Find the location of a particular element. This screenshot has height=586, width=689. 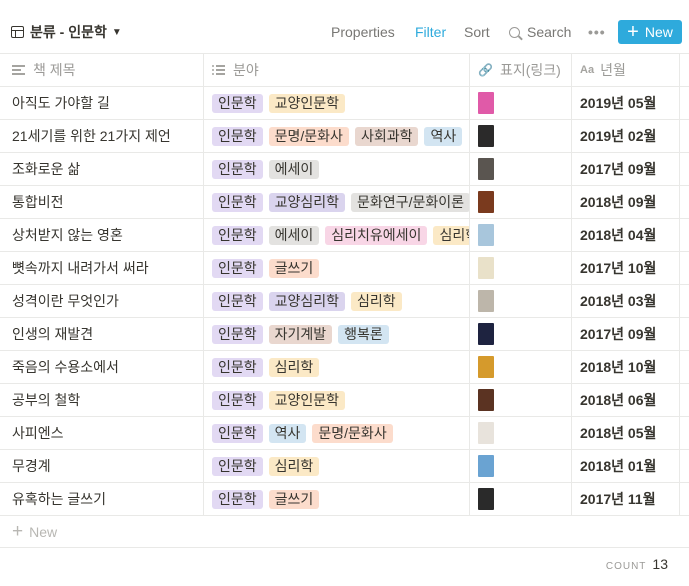

table-row: 성격이란 무엇인가 인문학 교양심리학 심리학 2018년 03월 is located at coordinates (344, 301).